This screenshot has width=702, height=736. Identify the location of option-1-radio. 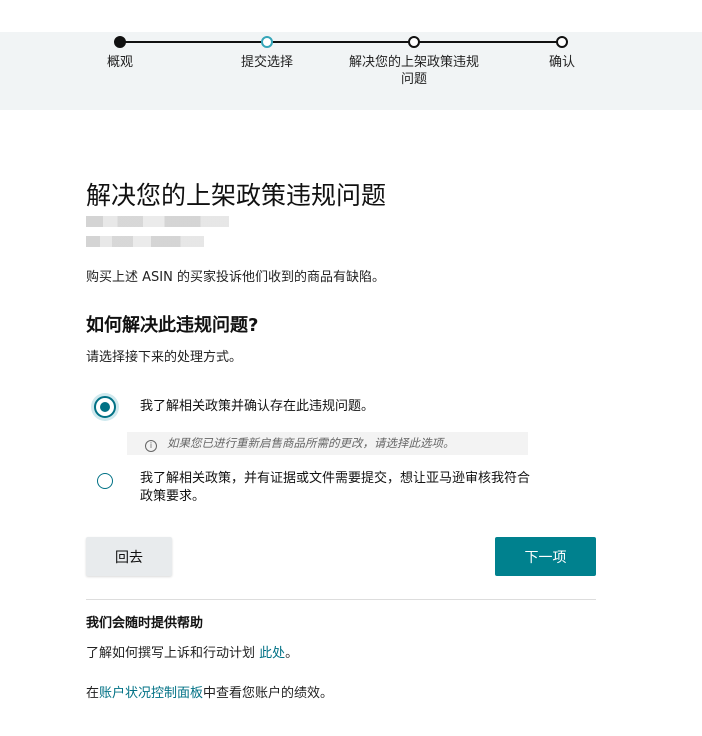
(105, 407).